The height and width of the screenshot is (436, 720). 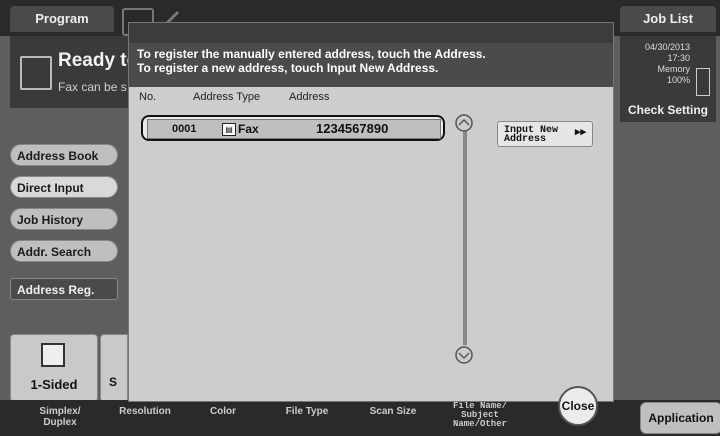 What do you see at coordinates (680, 418) in the screenshot?
I see `application-button: Application` at bounding box center [680, 418].